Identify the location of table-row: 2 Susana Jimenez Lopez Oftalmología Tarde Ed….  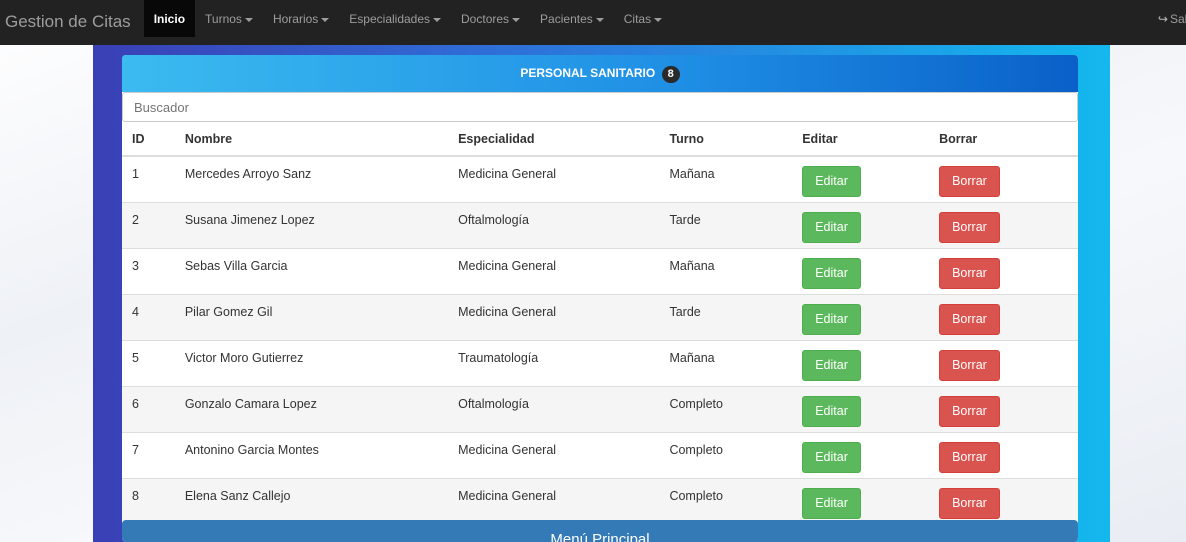
(600, 225).